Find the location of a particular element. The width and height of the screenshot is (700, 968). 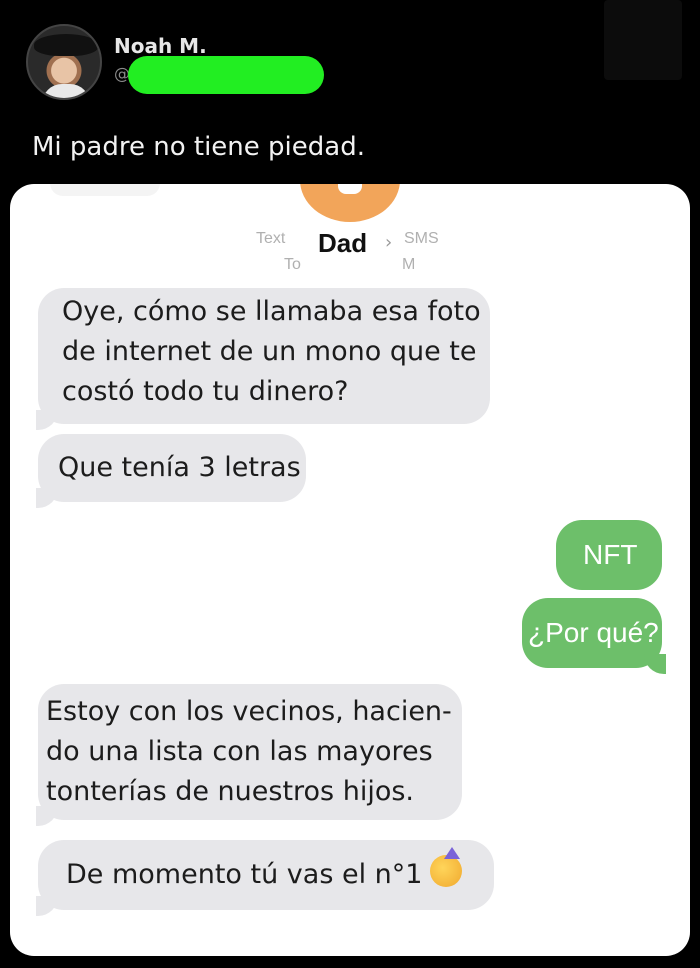

partying-face-icon is located at coordinates (446, 867).